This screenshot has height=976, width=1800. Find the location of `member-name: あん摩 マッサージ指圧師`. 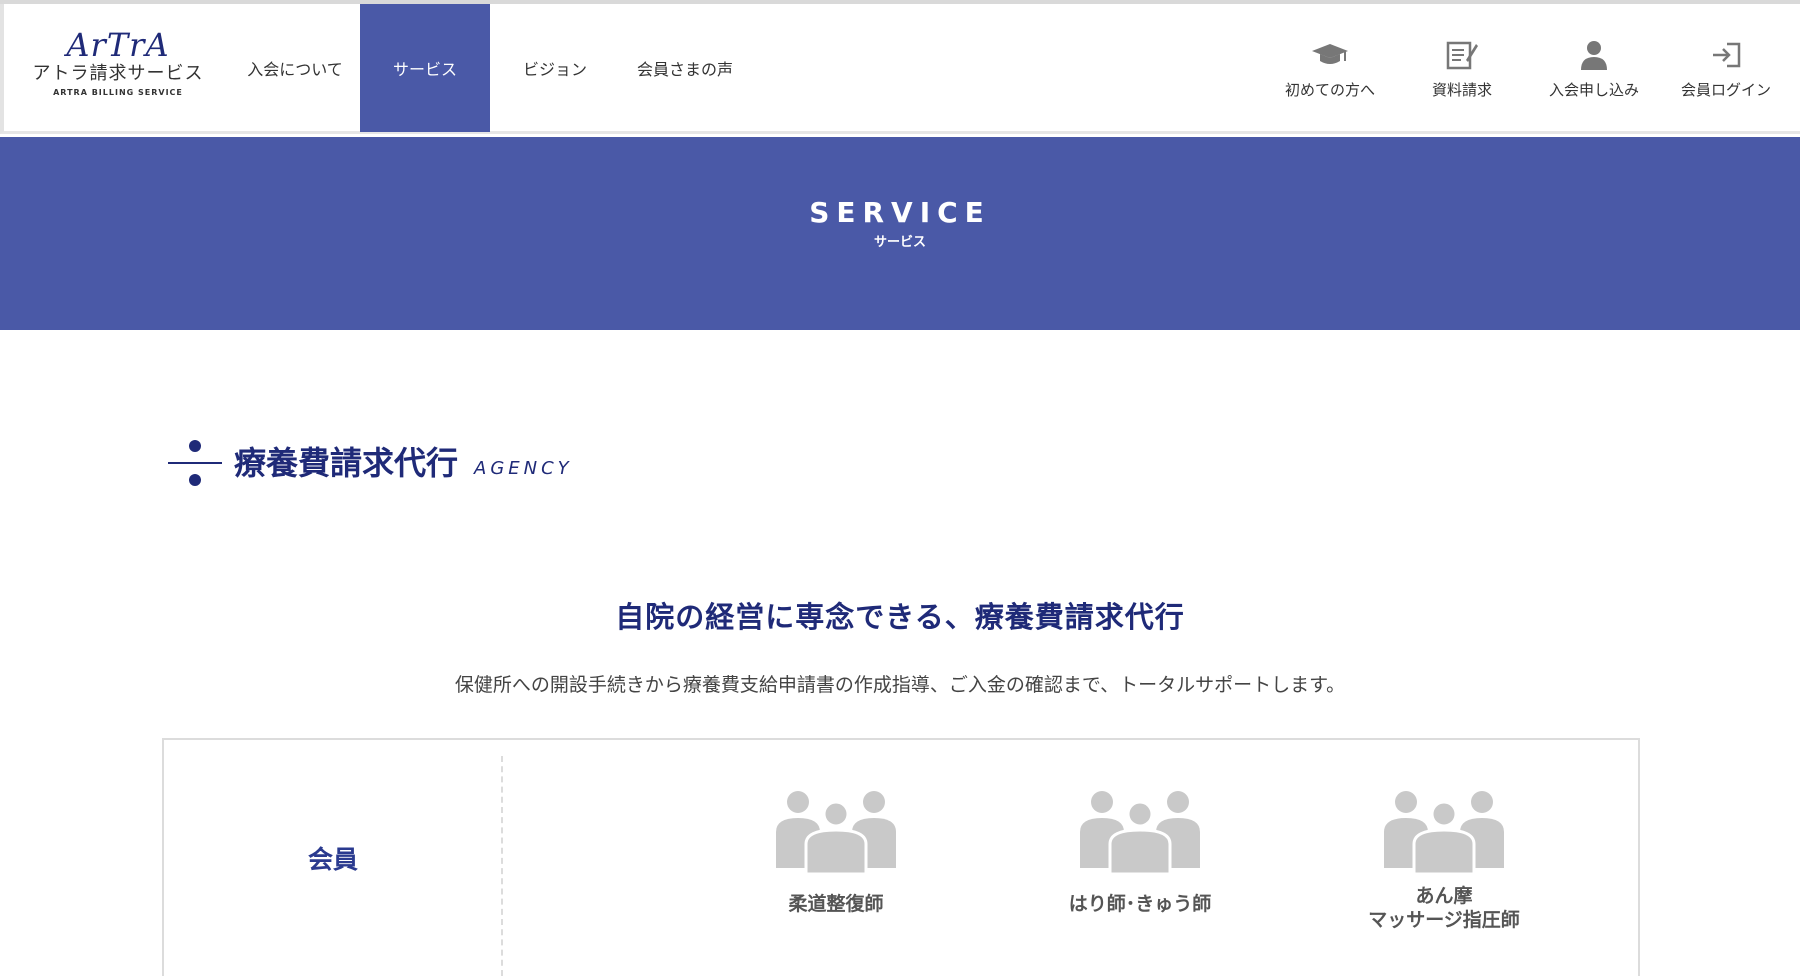

member-name: あん摩 マッサージ指圧師 is located at coordinates (1444, 908).